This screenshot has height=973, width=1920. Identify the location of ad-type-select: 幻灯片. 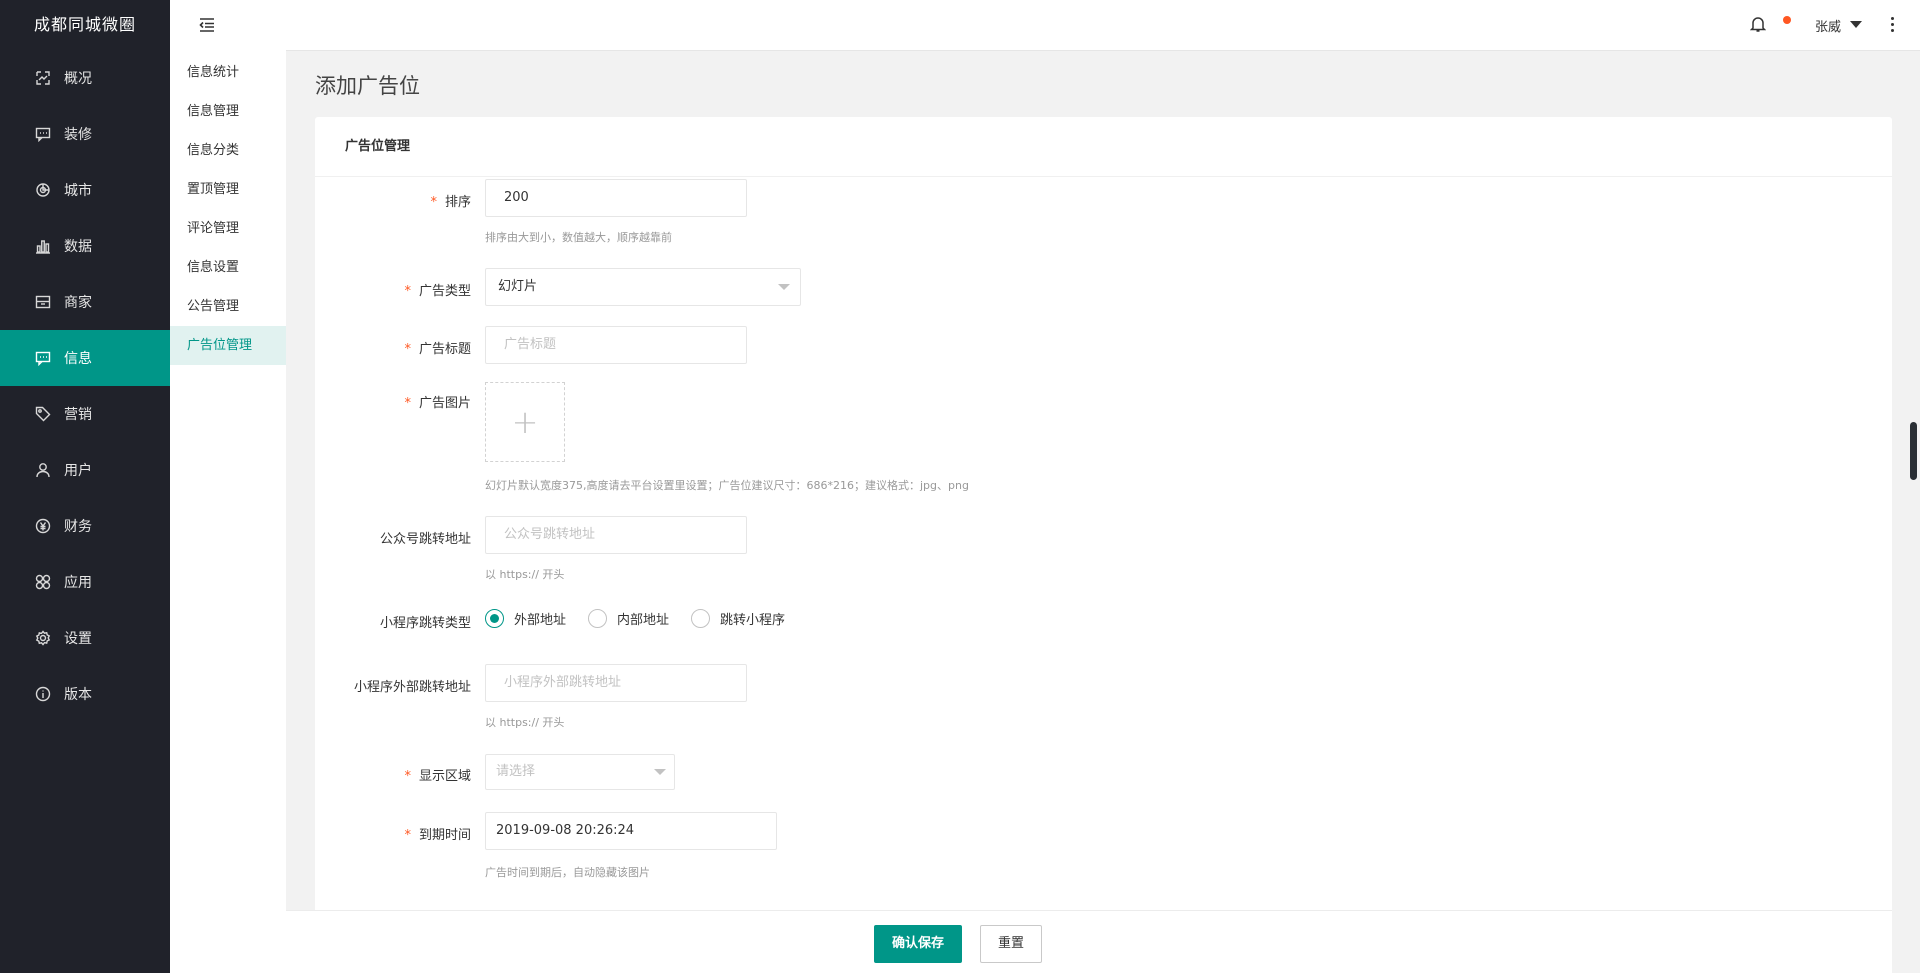
(643, 287).